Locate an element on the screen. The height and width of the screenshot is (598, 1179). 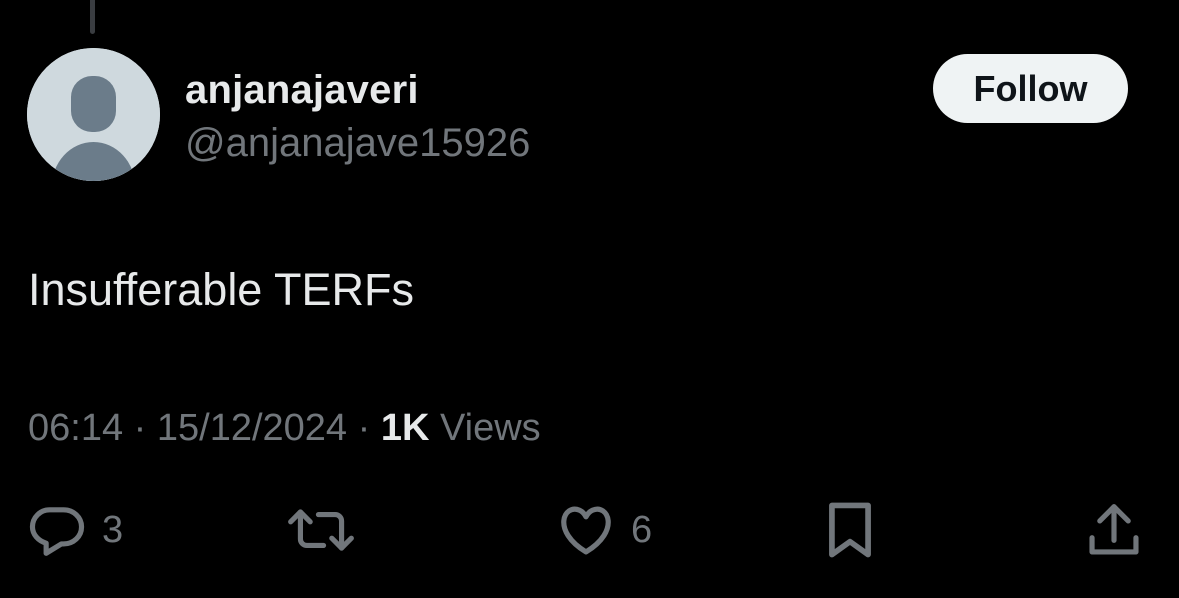
like-button: 6 is located at coordinates (603, 530).